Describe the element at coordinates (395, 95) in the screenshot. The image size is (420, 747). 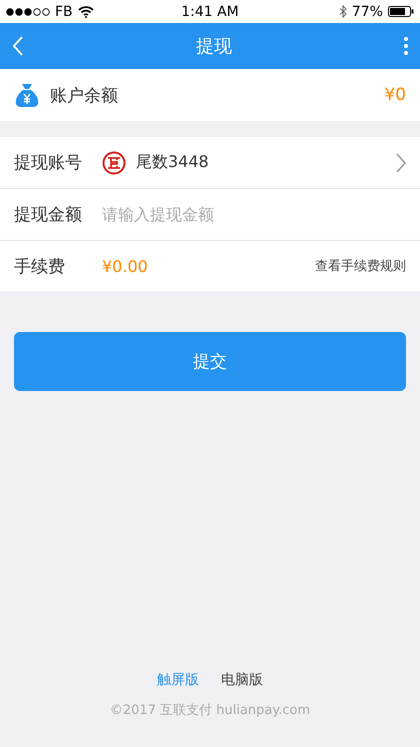
I see `balance-amount: ¥0` at that location.